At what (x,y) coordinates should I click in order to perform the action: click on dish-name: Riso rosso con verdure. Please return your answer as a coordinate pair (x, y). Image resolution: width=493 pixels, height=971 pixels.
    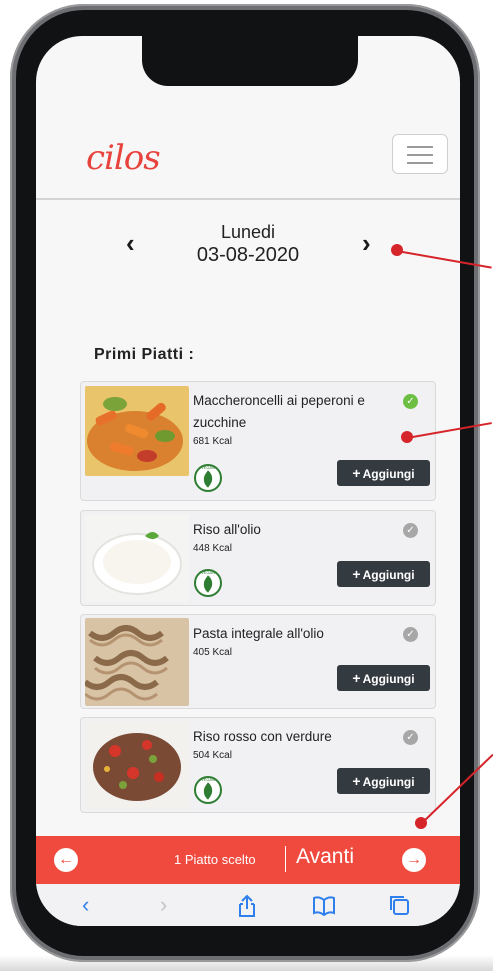
    Looking at the image, I should click on (262, 736).